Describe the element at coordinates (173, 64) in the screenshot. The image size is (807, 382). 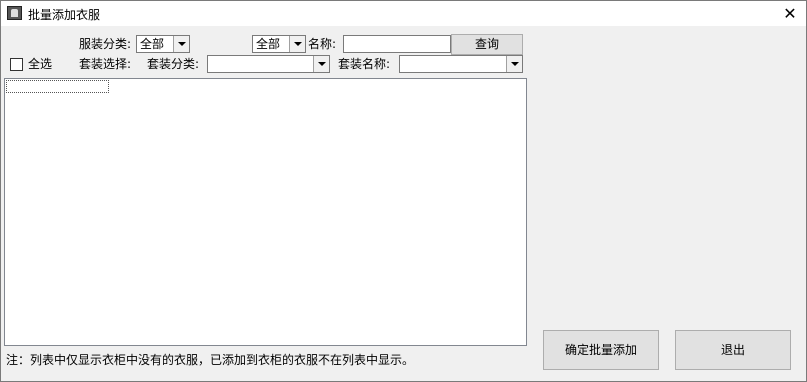
I see `set-category-label: 套装分类:` at that location.